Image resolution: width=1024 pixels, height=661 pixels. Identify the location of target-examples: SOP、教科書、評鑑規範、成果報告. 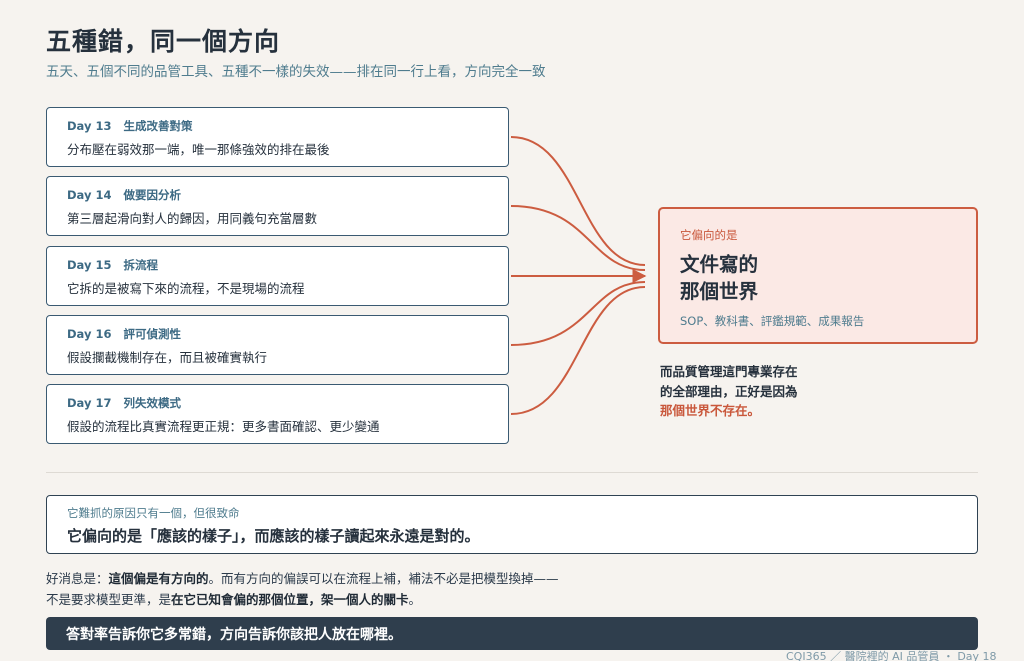
(772, 321).